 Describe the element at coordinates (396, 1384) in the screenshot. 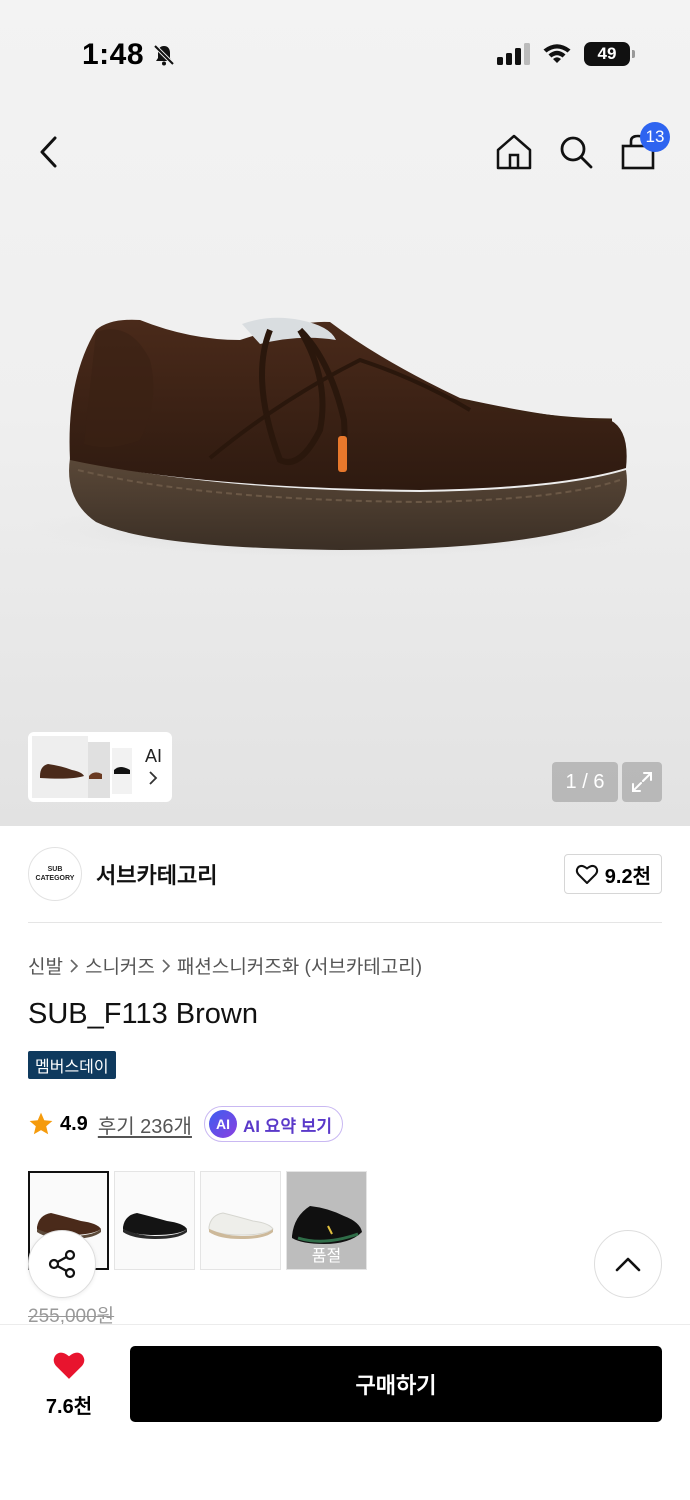

I see `buy-button: 구매하기` at that location.